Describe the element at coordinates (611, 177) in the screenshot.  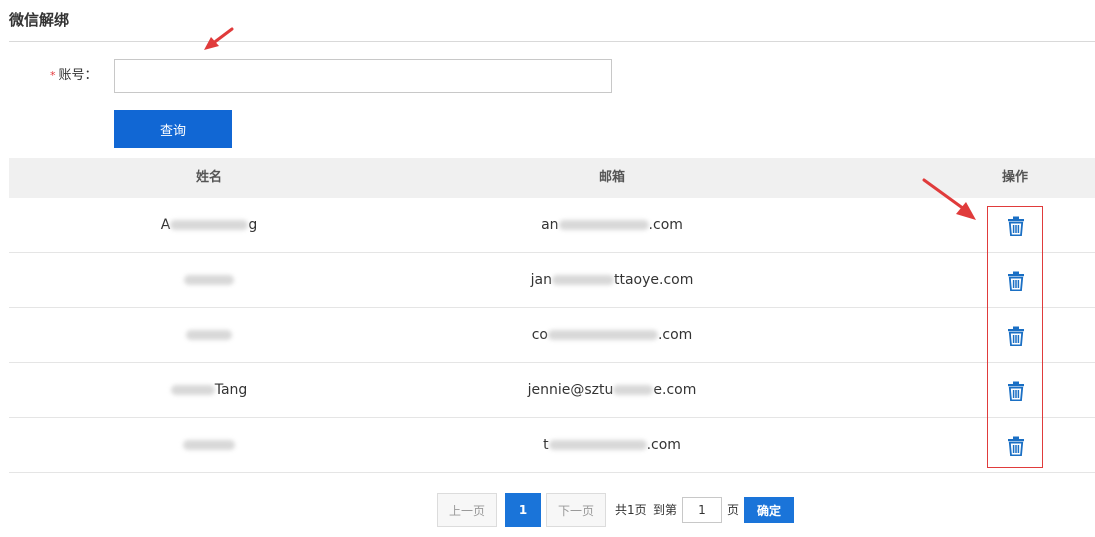
I see `header-email: 邮箱` at that location.